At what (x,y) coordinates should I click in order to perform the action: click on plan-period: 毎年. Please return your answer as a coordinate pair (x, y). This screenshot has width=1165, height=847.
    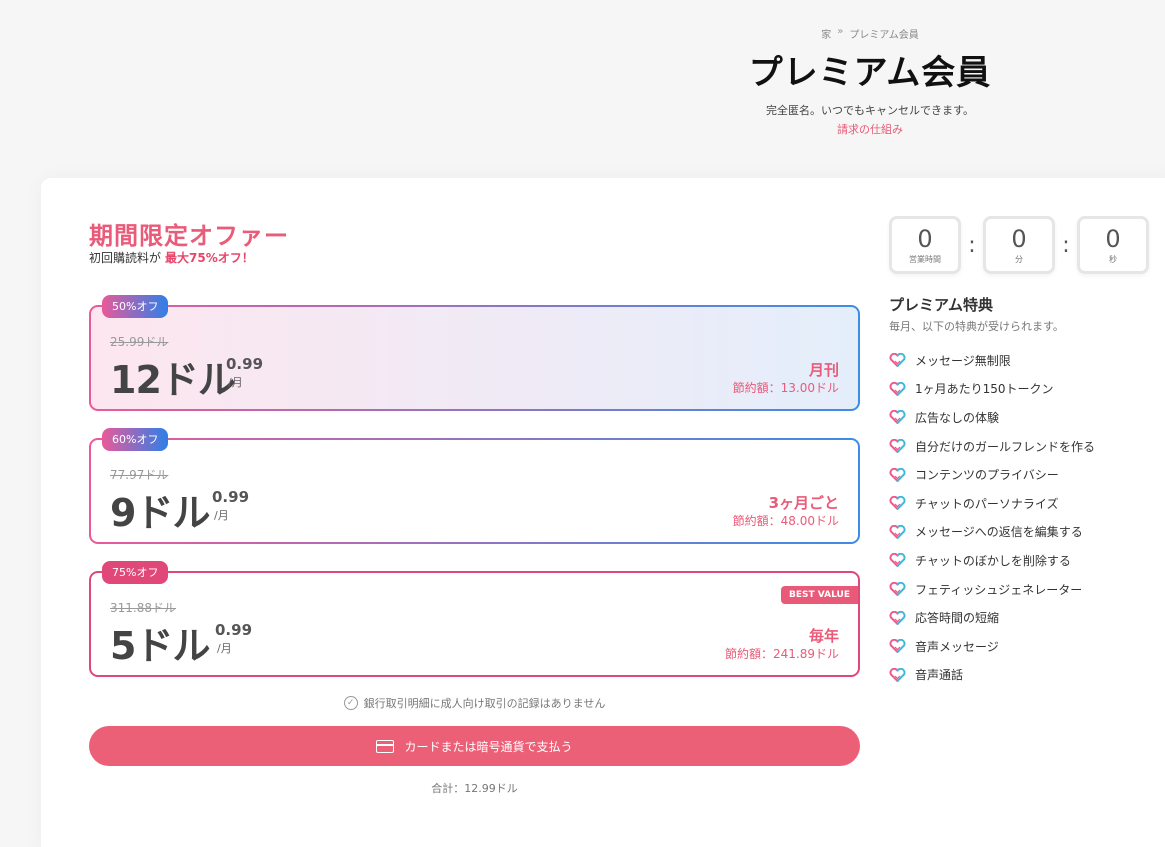
    Looking at the image, I should click on (823, 636).